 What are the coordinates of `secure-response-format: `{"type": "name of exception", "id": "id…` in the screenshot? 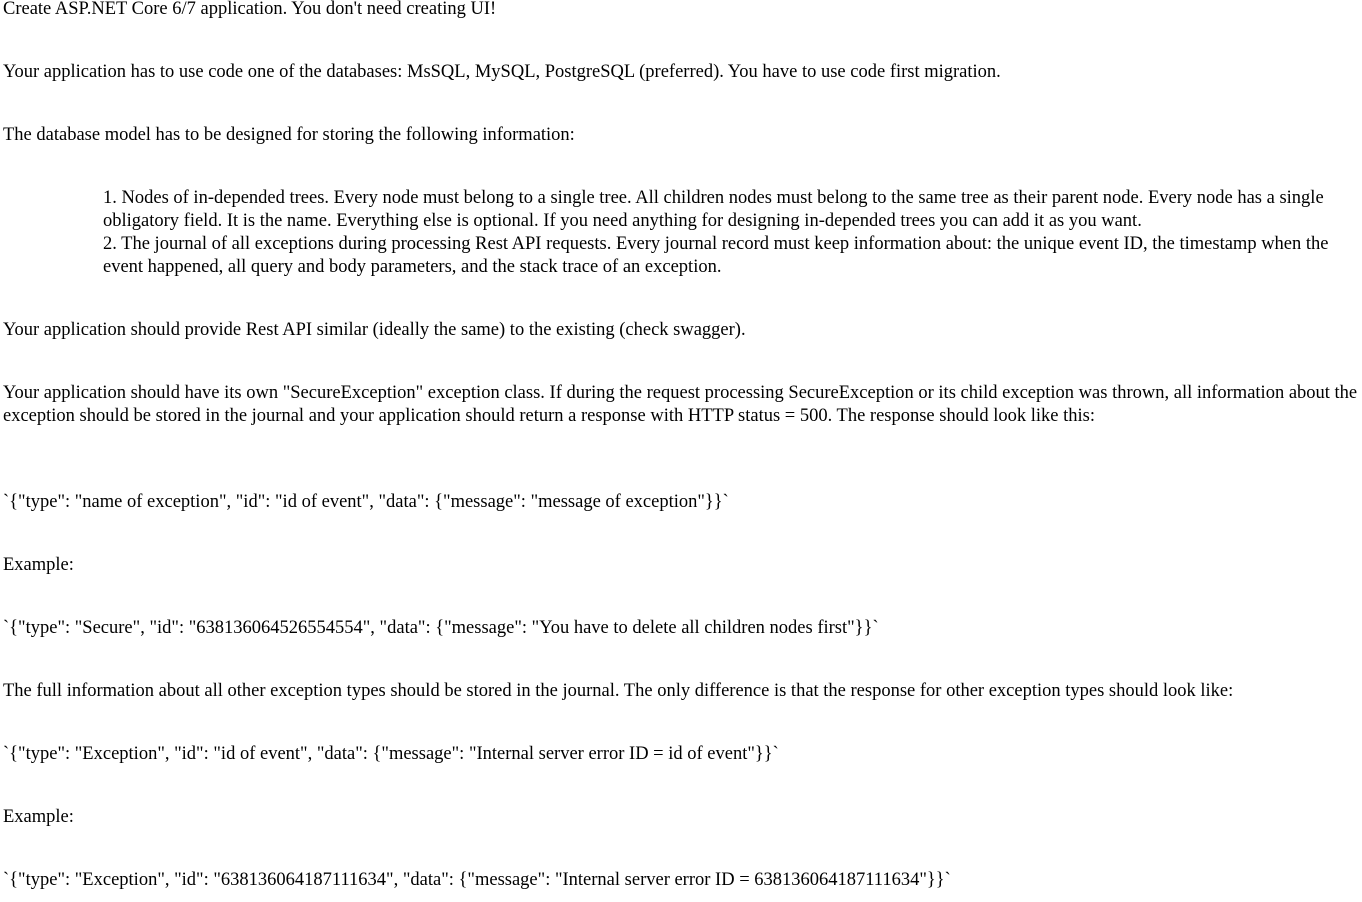 It's located at (366, 502).